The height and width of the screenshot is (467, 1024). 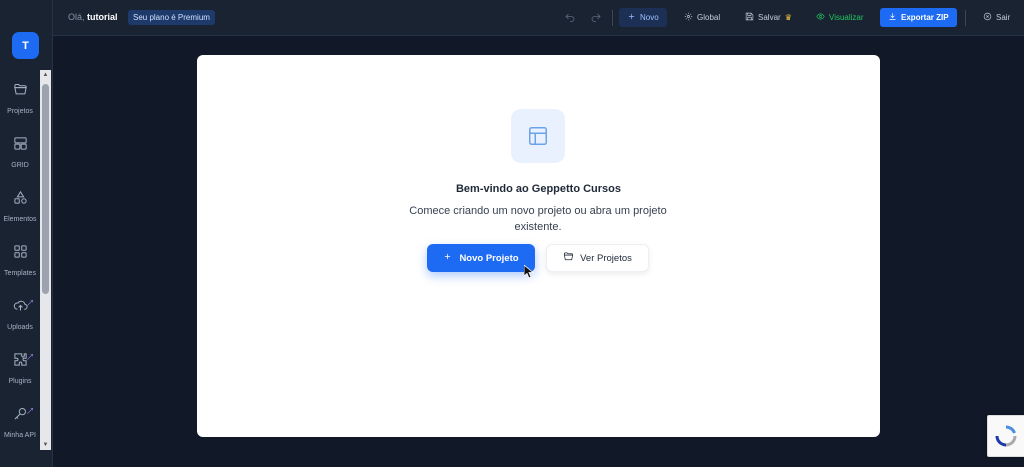 What do you see at coordinates (20, 327) in the screenshot?
I see `sidebar-item-label: Uploads` at bounding box center [20, 327].